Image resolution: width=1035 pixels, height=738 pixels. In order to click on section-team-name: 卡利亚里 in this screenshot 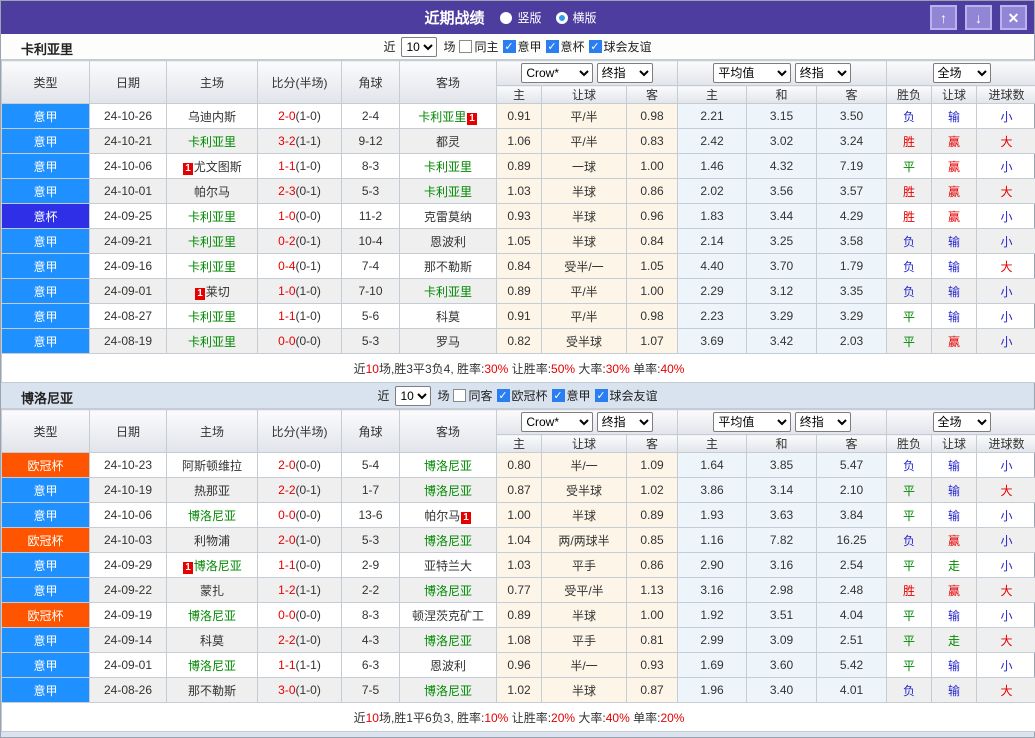, I will do `click(47, 49)`.